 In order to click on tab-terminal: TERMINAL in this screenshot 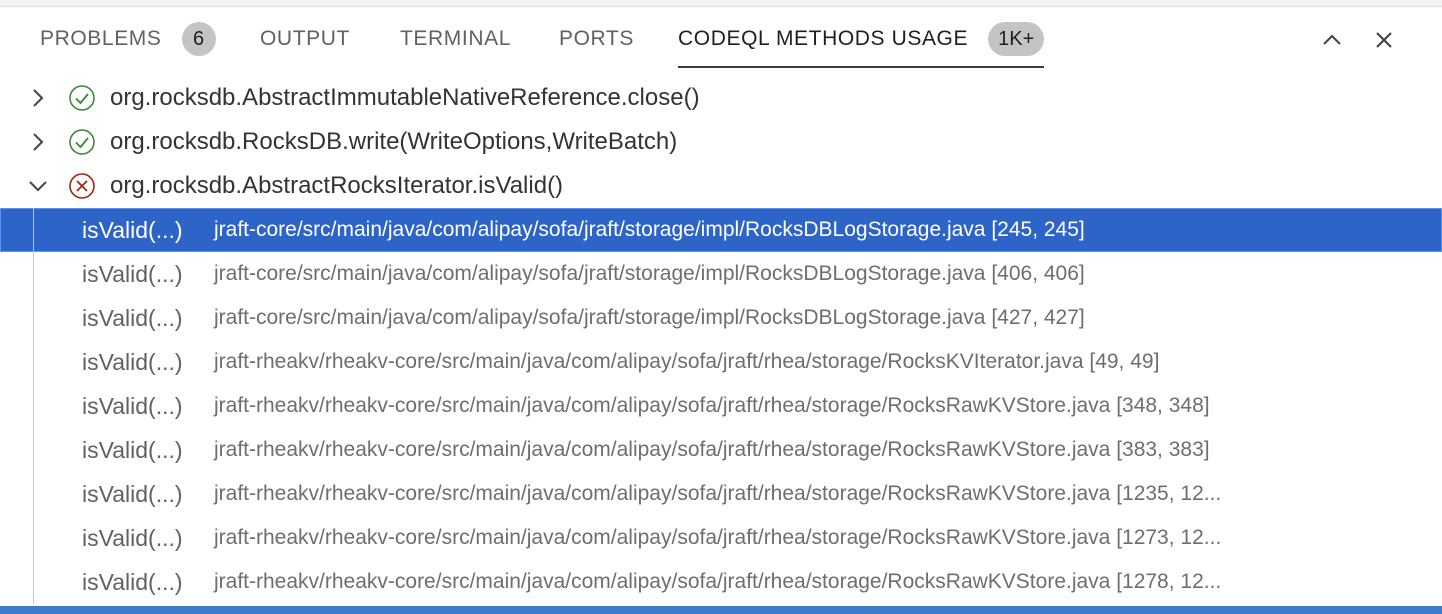, I will do `click(455, 39)`.